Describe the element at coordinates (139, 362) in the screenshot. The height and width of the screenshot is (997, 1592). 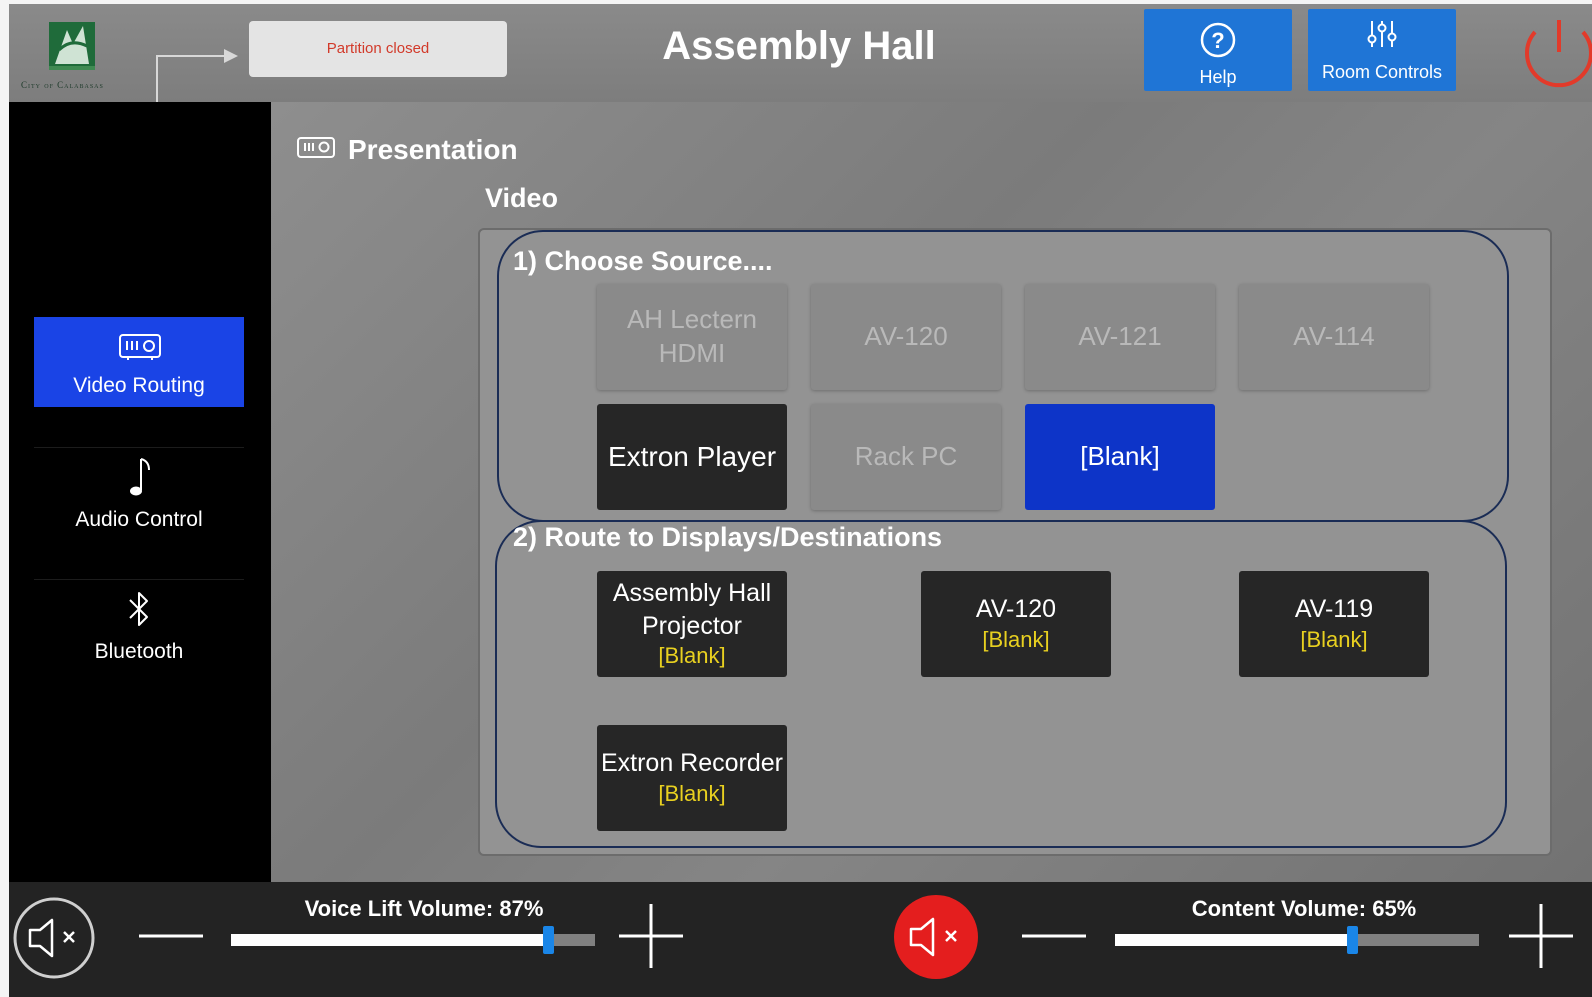
I see `sidebar-item-video-routing: Video Routing` at that location.